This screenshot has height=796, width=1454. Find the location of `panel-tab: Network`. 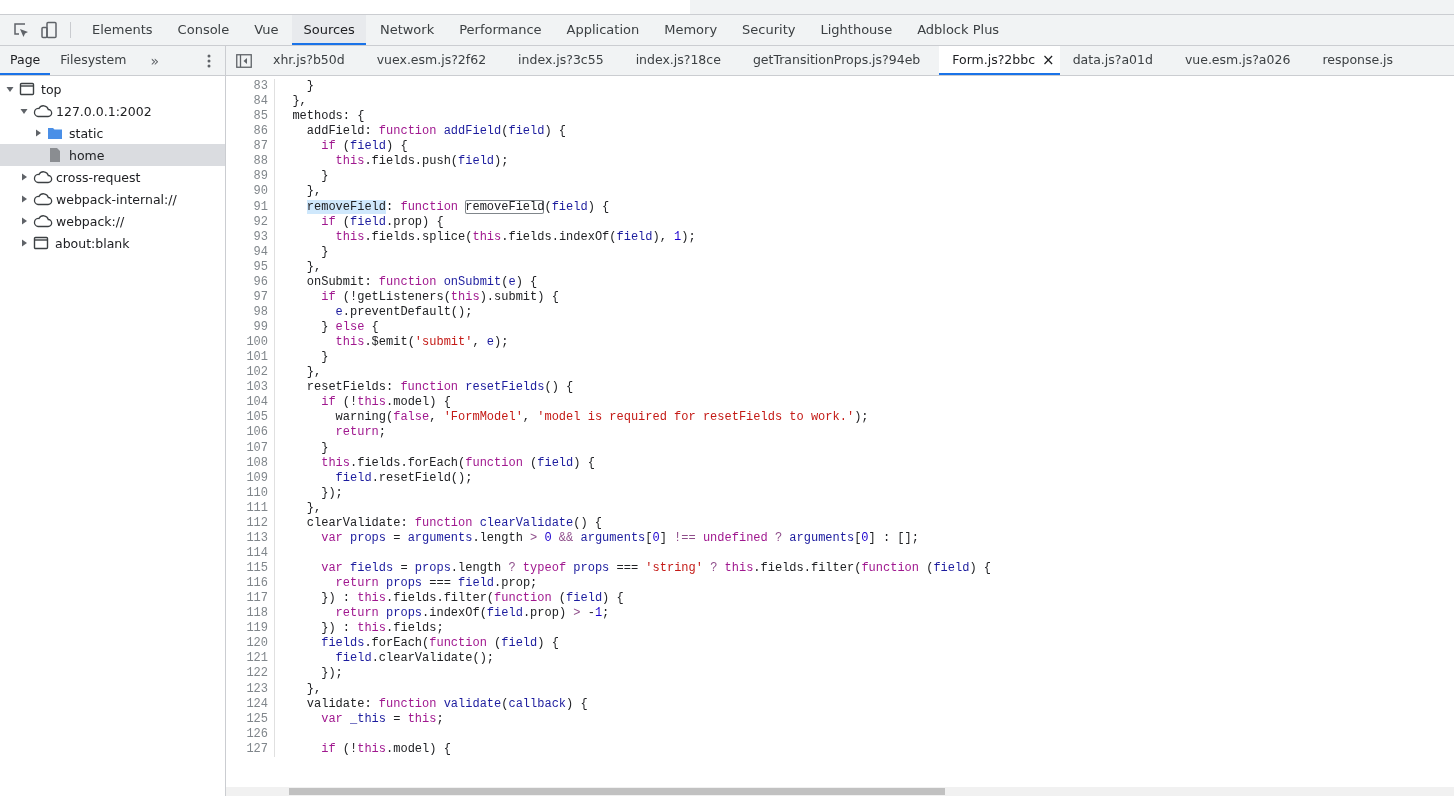

panel-tab: Network is located at coordinates (407, 30).